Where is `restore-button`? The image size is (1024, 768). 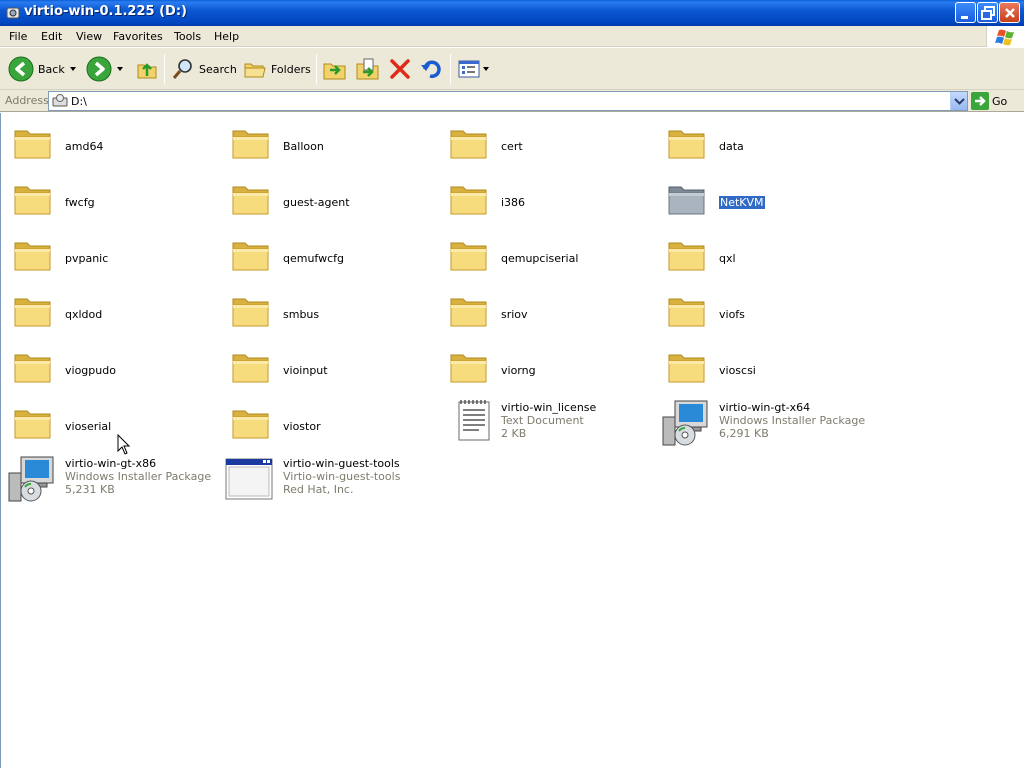 restore-button is located at coordinates (987, 12).